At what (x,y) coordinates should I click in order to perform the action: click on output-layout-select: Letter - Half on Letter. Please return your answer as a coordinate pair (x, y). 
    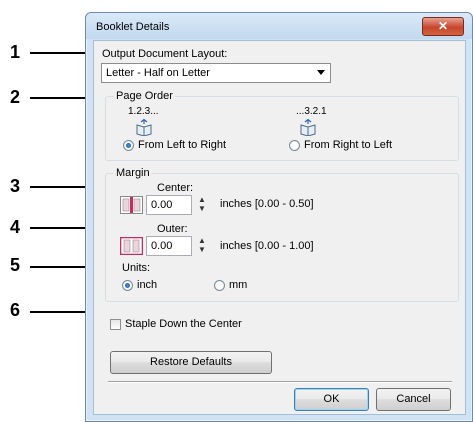
    Looking at the image, I should click on (216, 73).